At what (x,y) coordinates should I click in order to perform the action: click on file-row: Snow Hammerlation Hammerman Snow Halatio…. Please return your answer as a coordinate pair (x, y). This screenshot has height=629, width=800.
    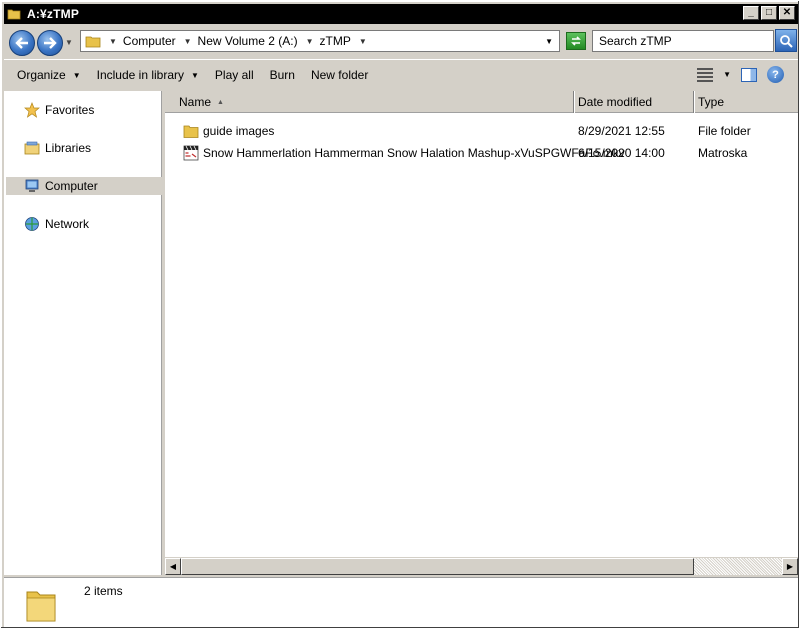
    Looking at the image, I should click on (481, 153).